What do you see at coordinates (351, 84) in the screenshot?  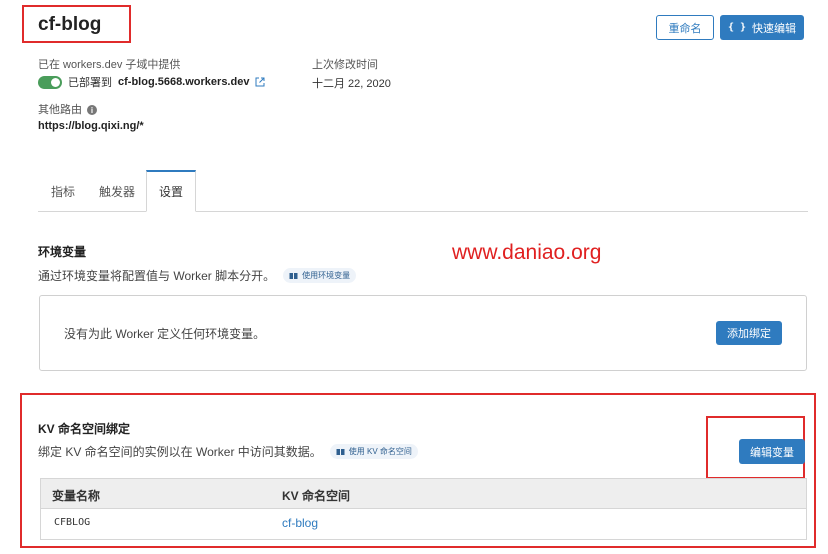 I see `last-modified-value: 十二月 22, 2020` at bounding box center [351, 84].